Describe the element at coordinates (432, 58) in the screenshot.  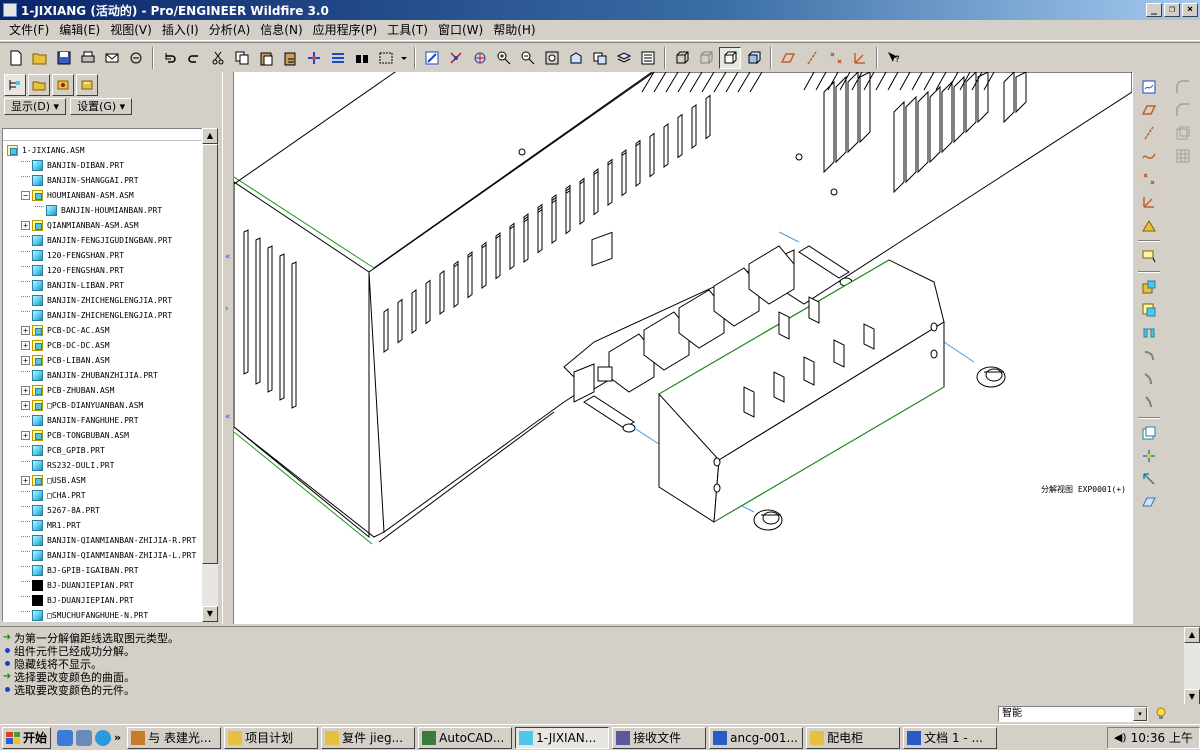
I see `repaint-icon` at that location.